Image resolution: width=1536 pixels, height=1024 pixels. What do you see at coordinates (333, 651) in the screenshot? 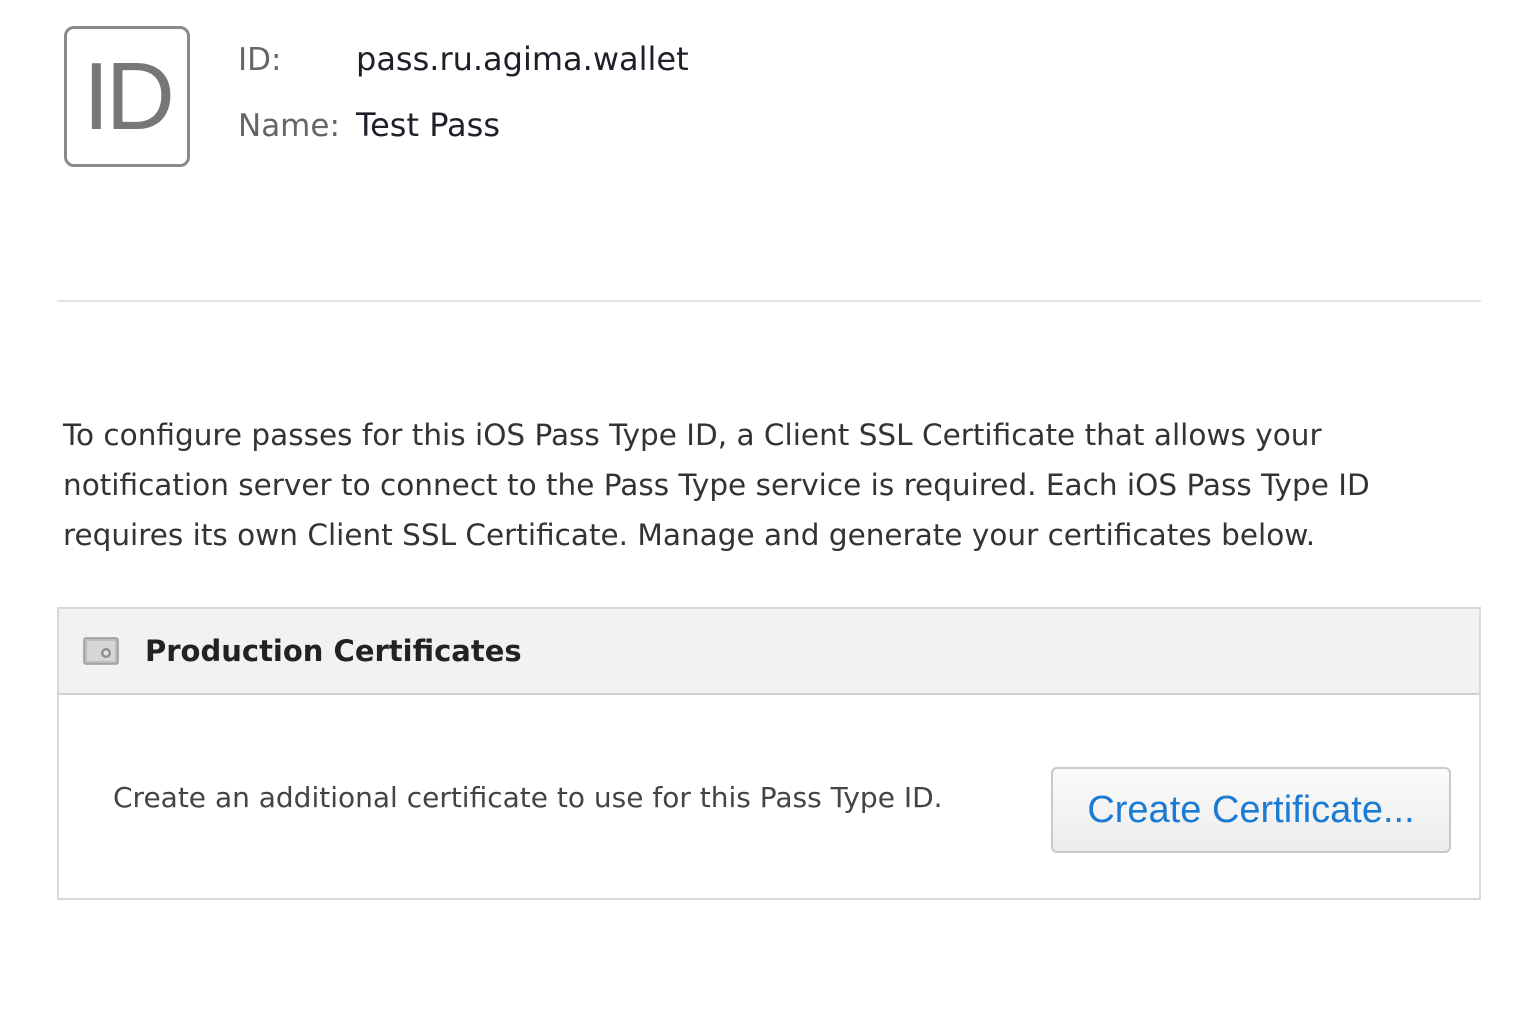
I see `production-certificates-title: Production Certificates` at bounding box center [333, 651].